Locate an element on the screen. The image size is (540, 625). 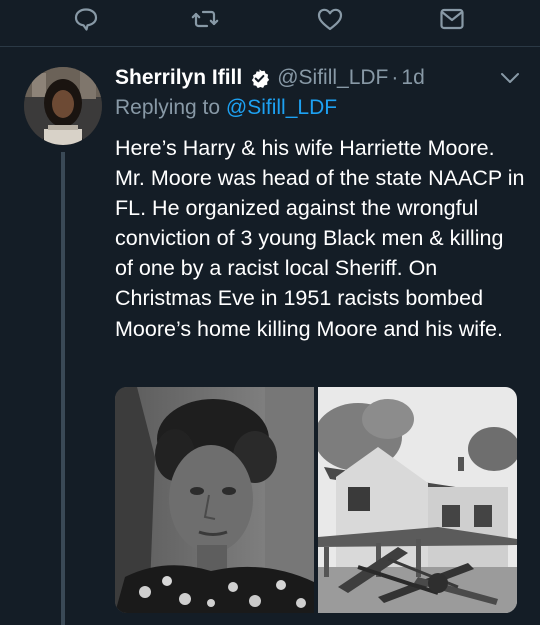
bombed-house-photo-icon is located at coordinates (417, 500).